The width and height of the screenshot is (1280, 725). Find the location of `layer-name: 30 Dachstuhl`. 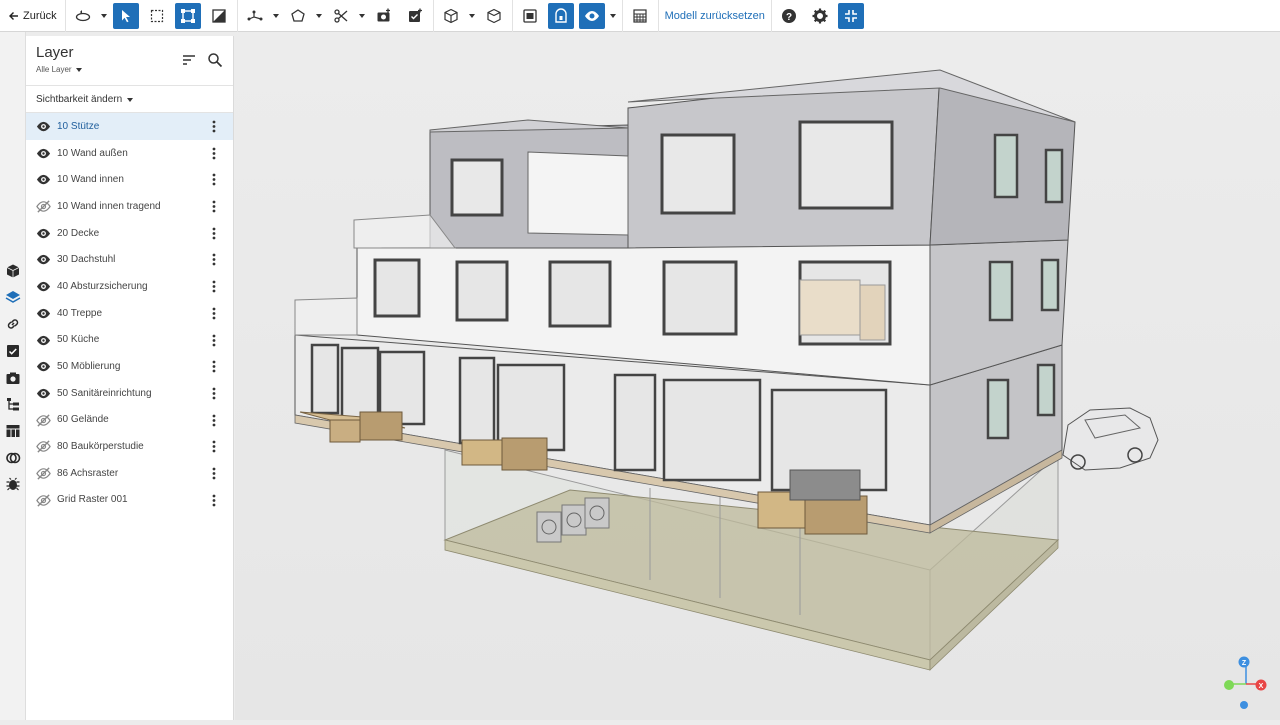

layer-name: 30 Dachstuhl is located at coordinates (86, 260).